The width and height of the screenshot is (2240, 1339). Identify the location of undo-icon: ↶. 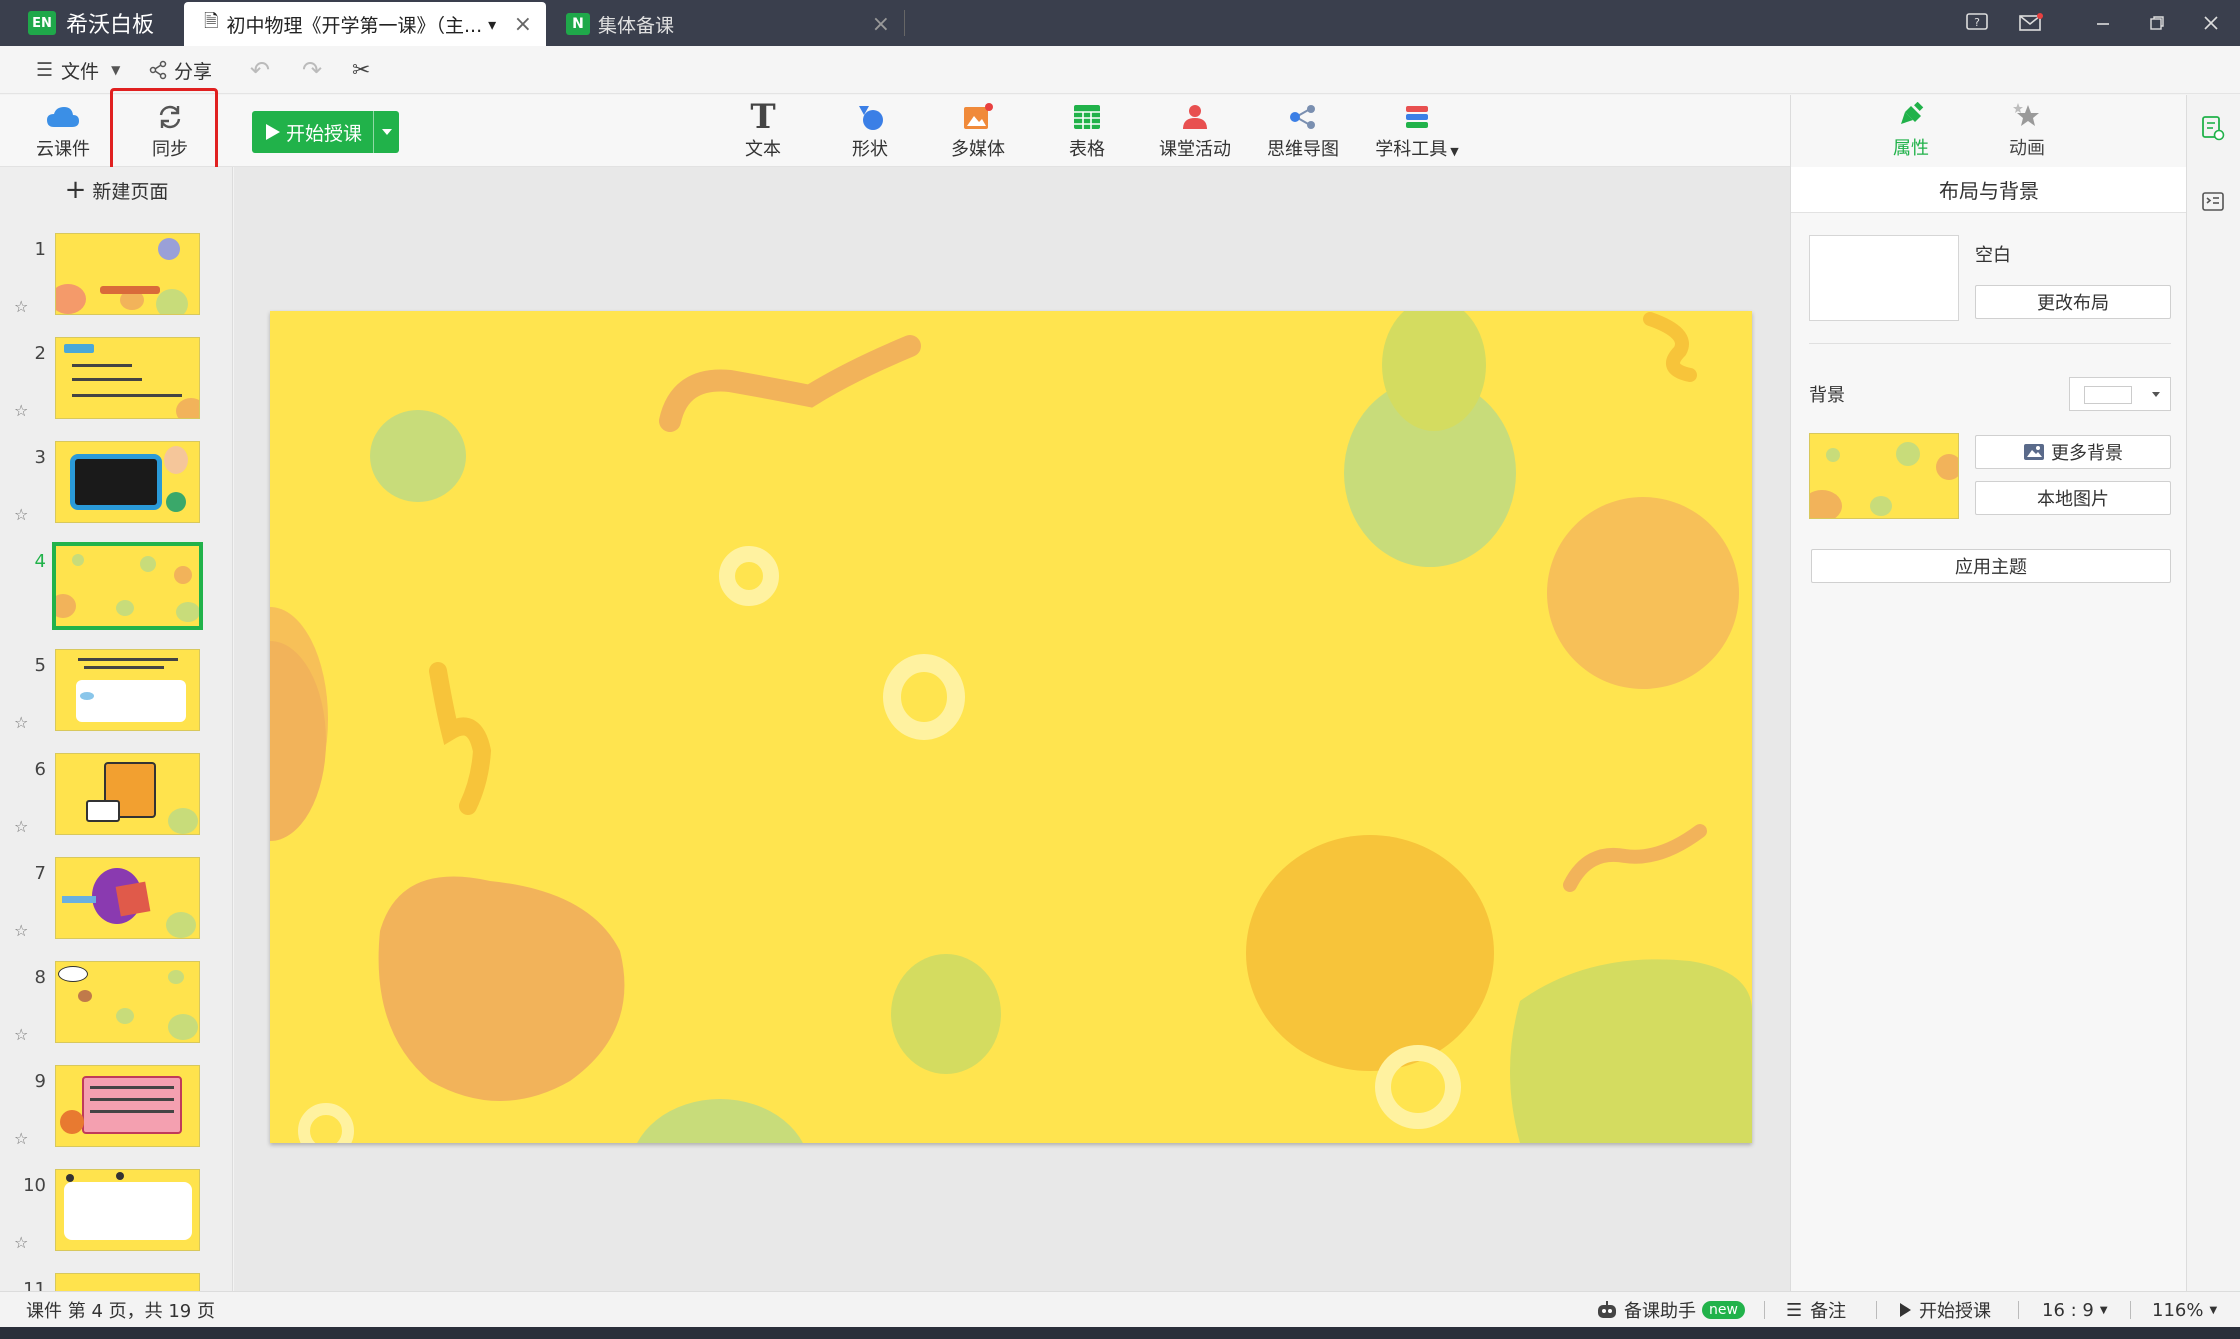
(260, 70).